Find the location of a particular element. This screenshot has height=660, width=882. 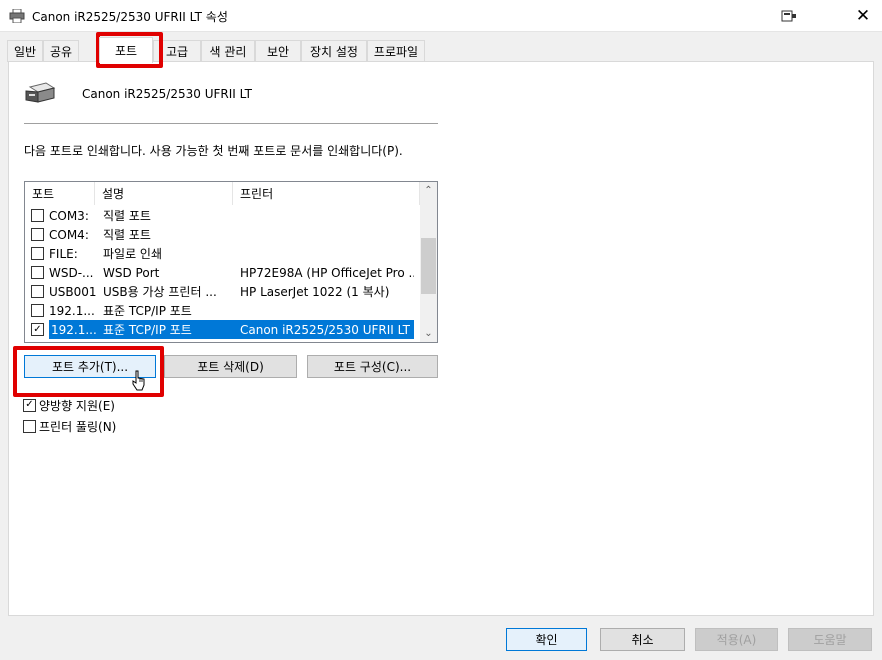

column-header-description: 설명 is located at coordinates (164, 193).